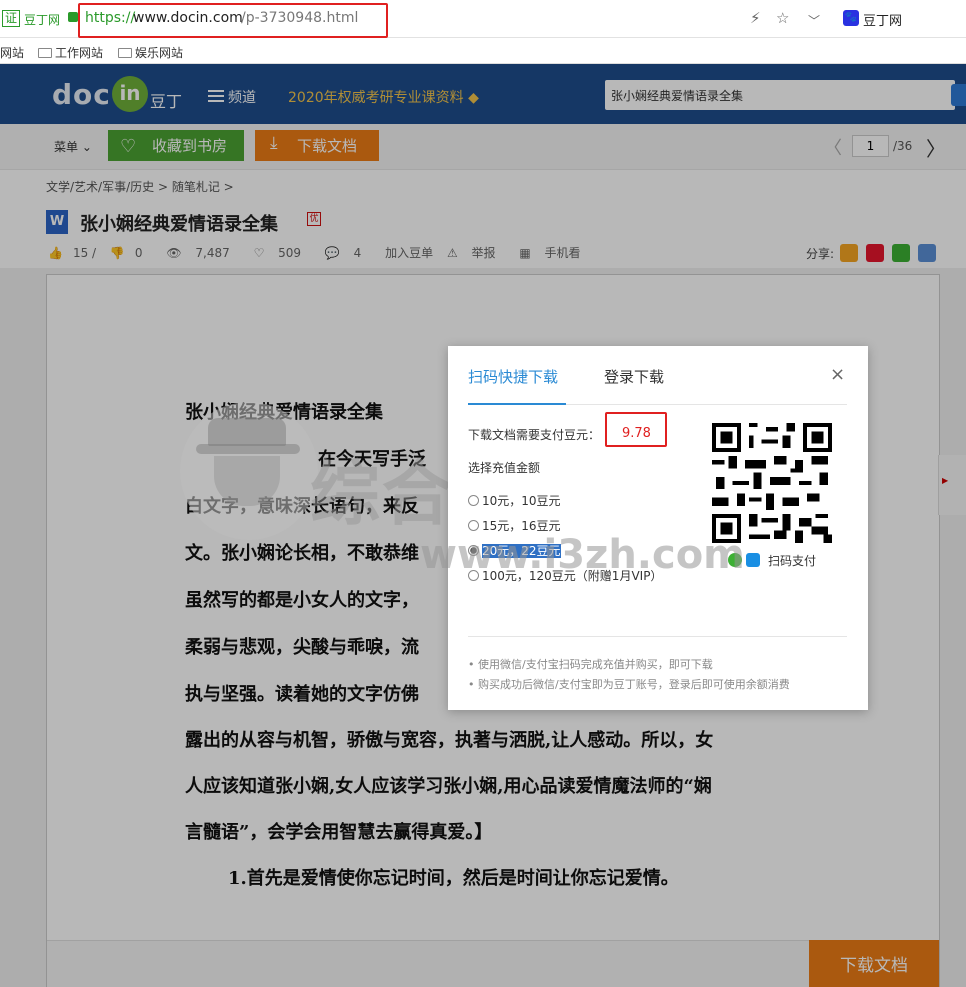 The image size is (966, 987). I want to click on option-label: 15元，16豆元, so click(521, 526).